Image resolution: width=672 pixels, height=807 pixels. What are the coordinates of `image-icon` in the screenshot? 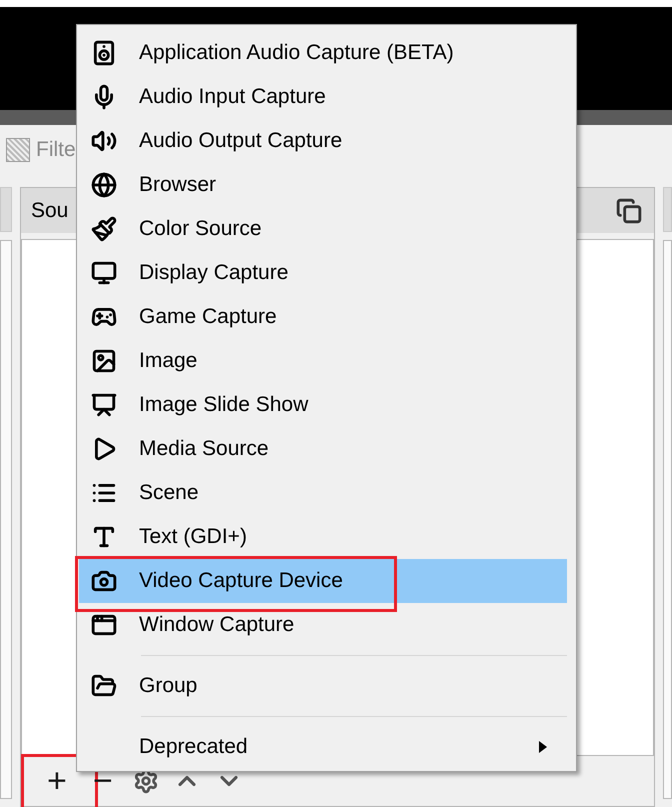 It's located at (104, 361).